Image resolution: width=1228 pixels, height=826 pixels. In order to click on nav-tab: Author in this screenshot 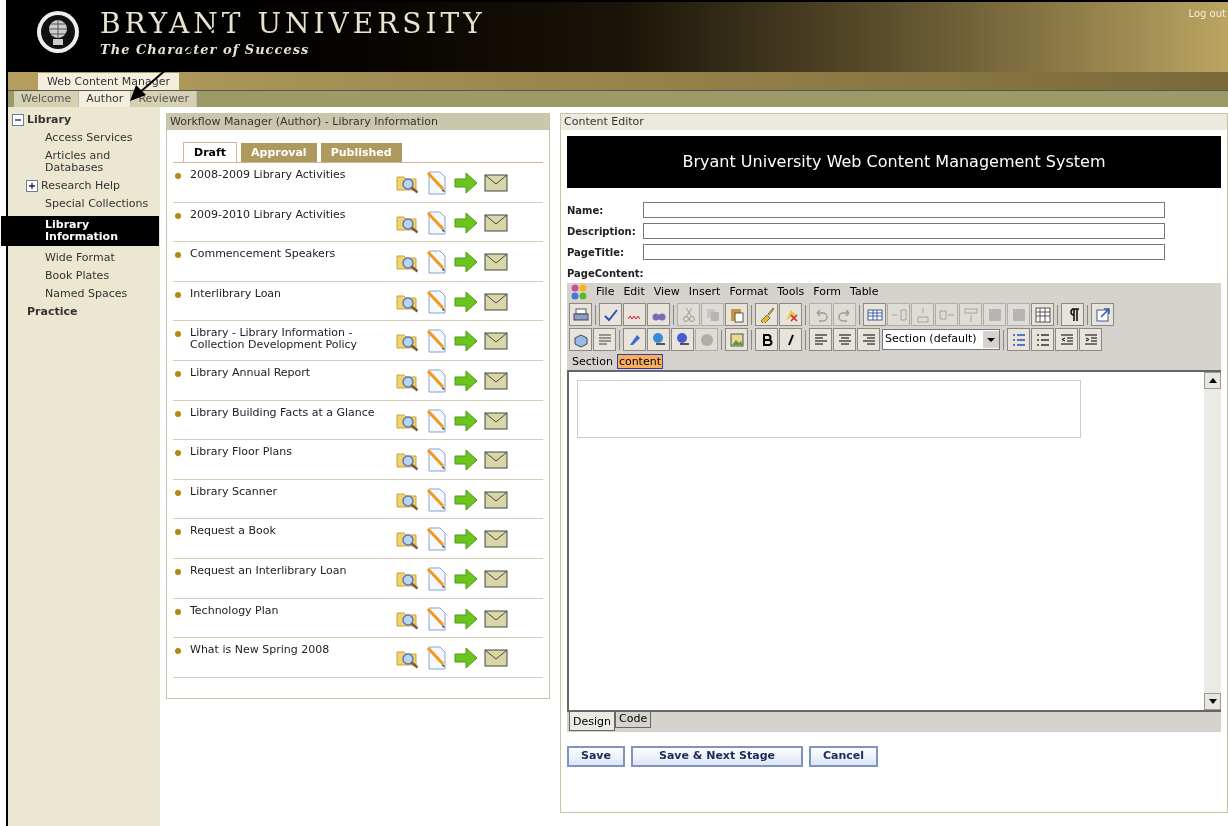, I will do `click(105, 99)`.